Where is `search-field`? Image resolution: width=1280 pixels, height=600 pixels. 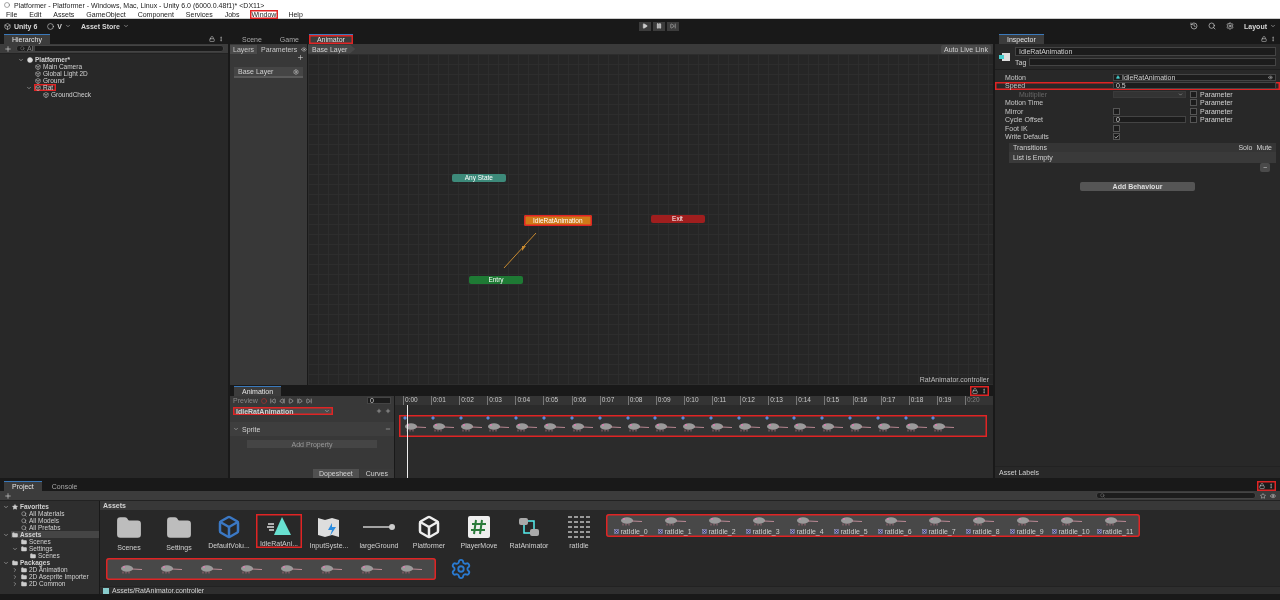 search-field is located at coordinates (1176, 495).